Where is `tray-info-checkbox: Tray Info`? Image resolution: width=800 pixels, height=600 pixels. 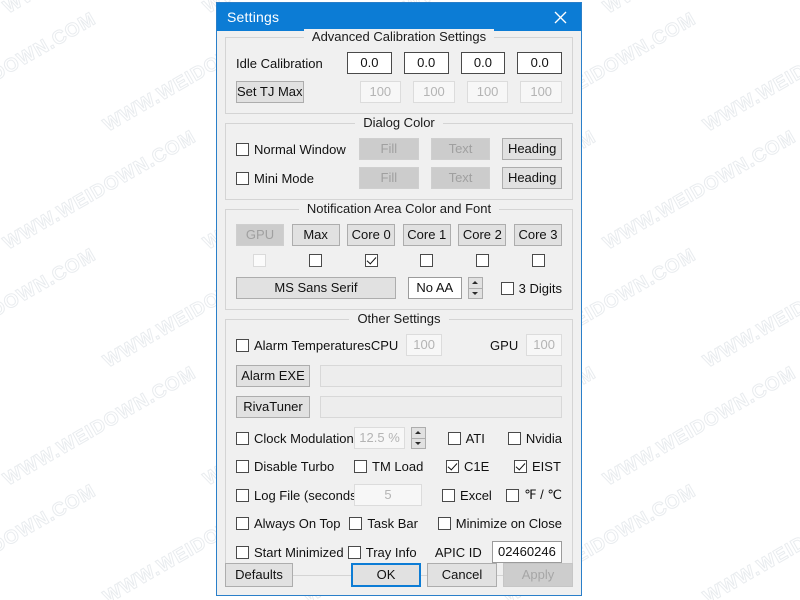 tray-info-checkbox: Tray Info is located at coordinates (391, 552).